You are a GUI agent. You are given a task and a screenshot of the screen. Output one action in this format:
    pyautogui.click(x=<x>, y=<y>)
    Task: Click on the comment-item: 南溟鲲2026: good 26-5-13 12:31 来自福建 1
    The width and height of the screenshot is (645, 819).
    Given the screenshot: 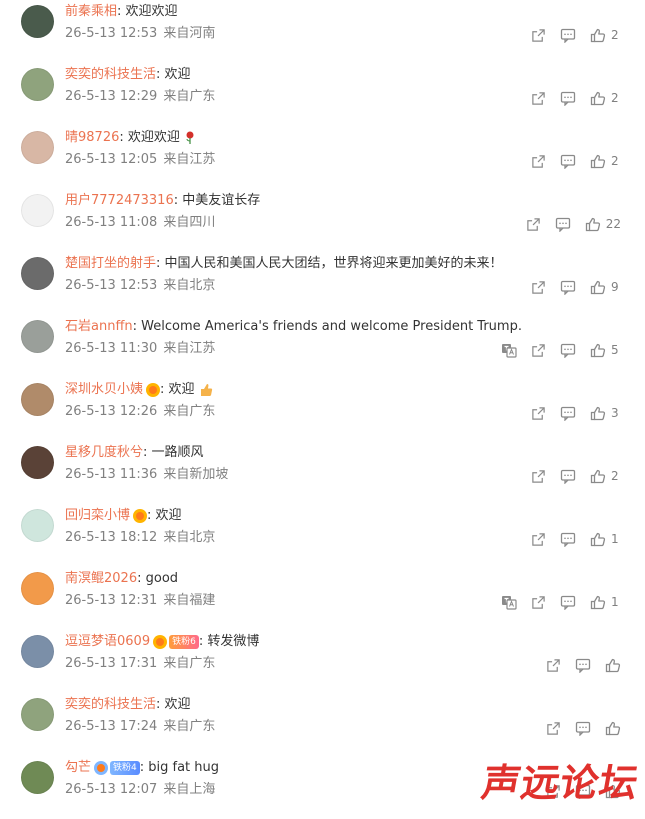 What is the action you would take?
    pyautogui.click(x=322, y=598)
    